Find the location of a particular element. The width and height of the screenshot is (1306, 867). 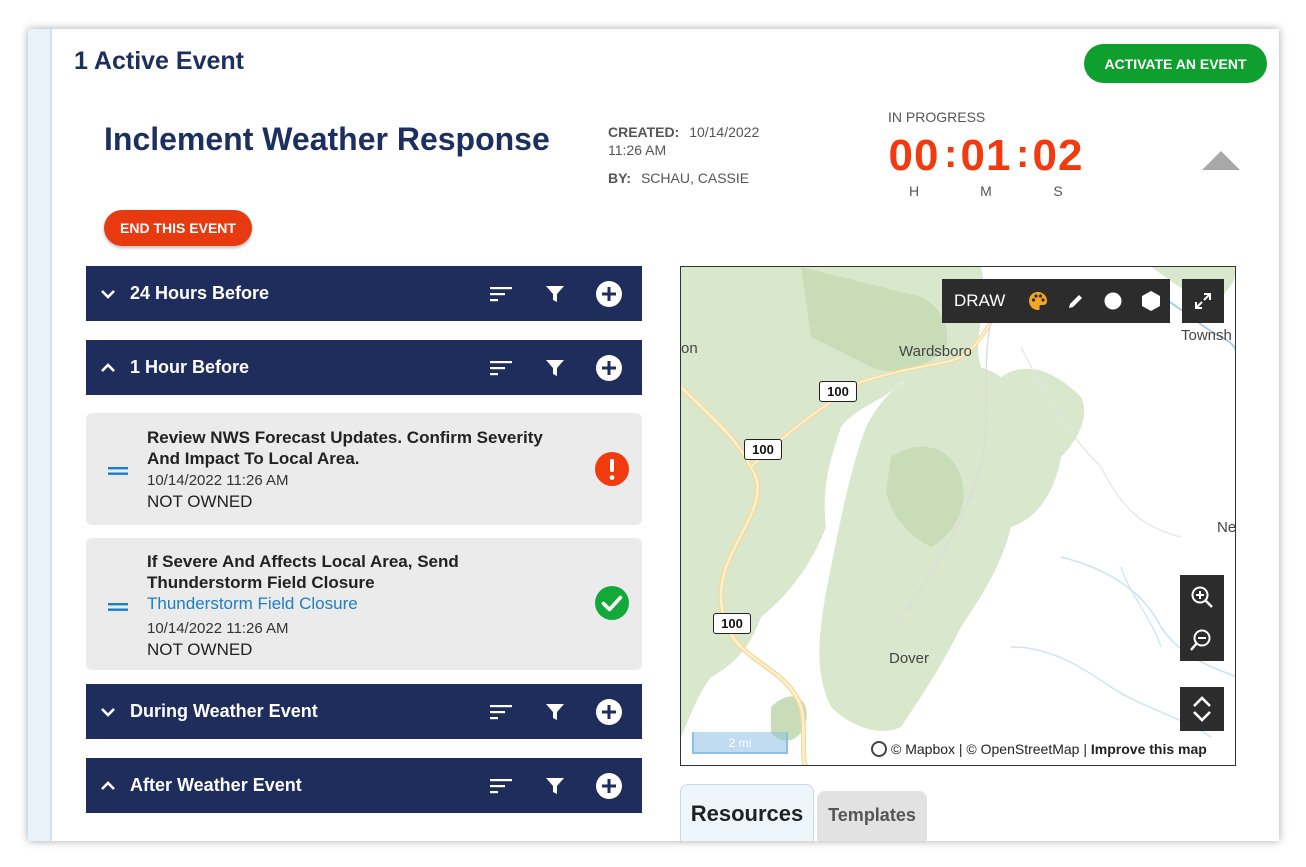

timer-seconds: 02 is located at coordinates (1058, 155).